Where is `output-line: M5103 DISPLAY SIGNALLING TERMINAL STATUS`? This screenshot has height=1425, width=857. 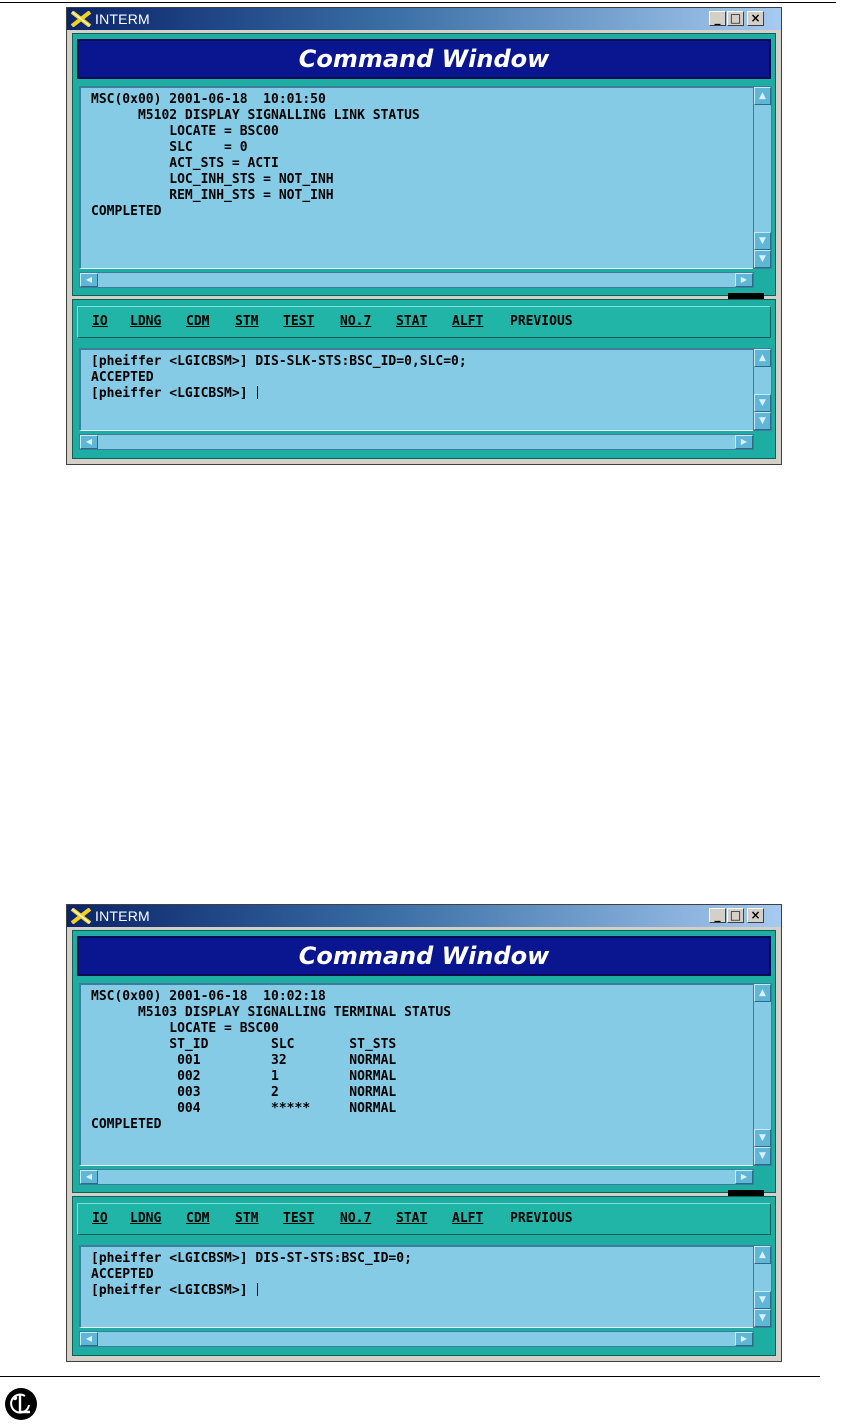
output-line: M5103 DISPLAY SIGNALLING TERMINAL STATUS is located at coordinates (271, 1012).